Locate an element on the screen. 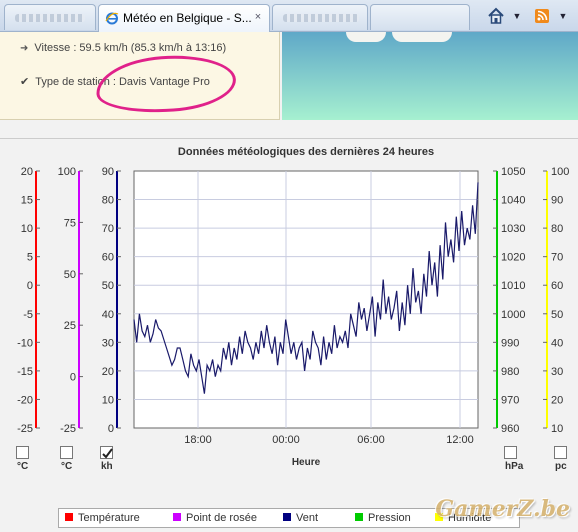 This screenshot has width=578, height=532. legend-item: Point de rosée is located at coordinates (215, 518).